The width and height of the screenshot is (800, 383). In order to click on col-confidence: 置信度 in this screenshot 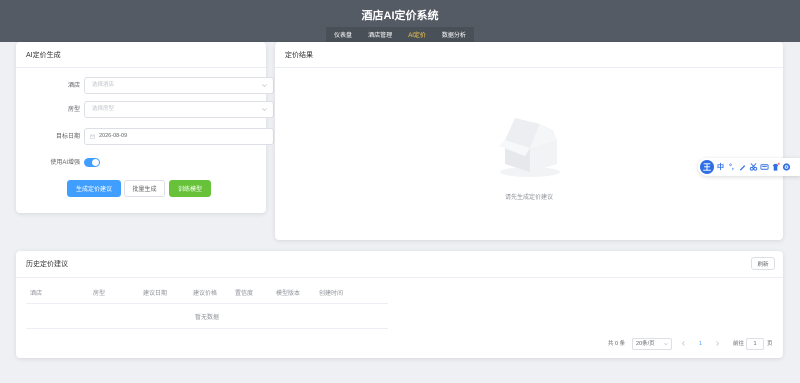, I will do `click(244, 294)`.